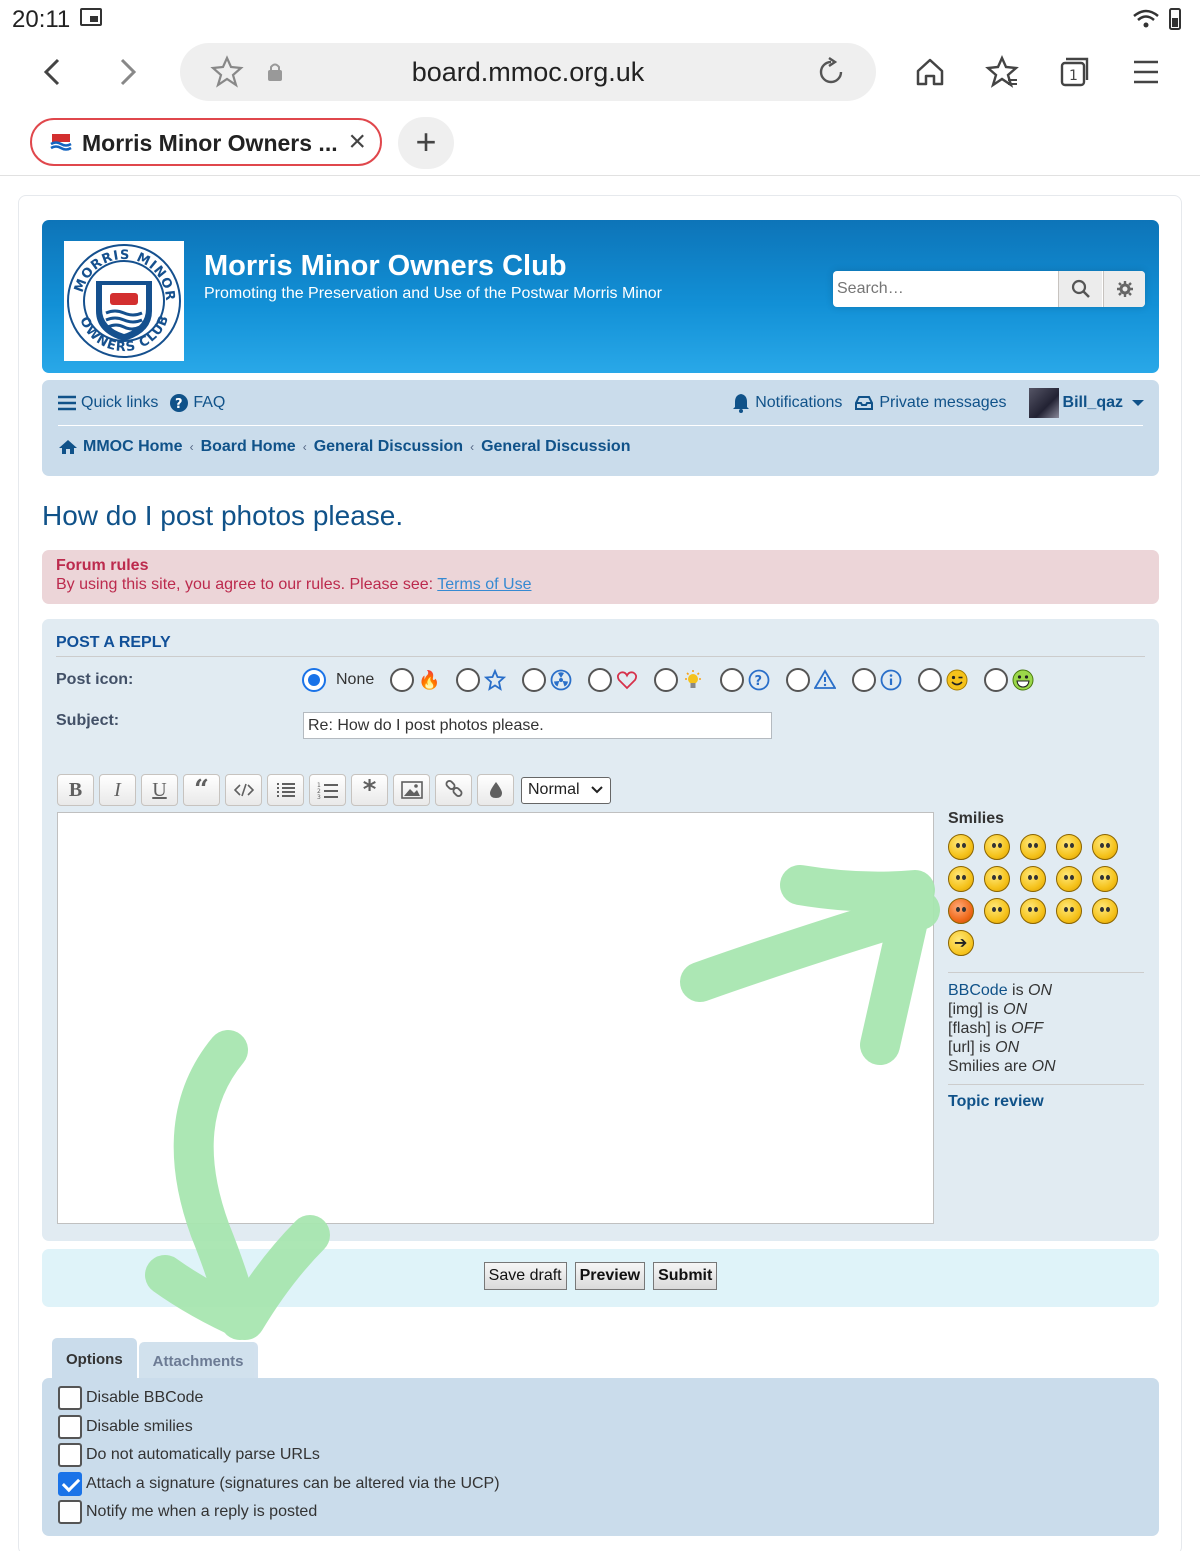 The image size is (1200, 1551). What do you see at coordinates (1074, 72) in the screenshot?
I see `tabs-icon: 1` at bounding box center [1074, 72].